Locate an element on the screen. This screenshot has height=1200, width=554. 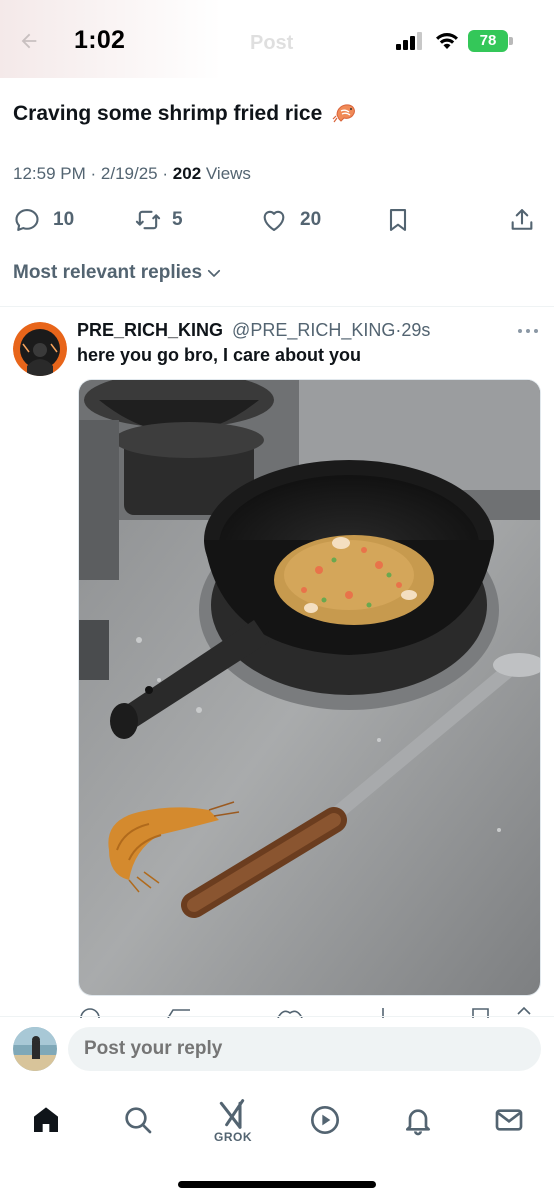
bookmark-icon is located at coordinates (398, 220).